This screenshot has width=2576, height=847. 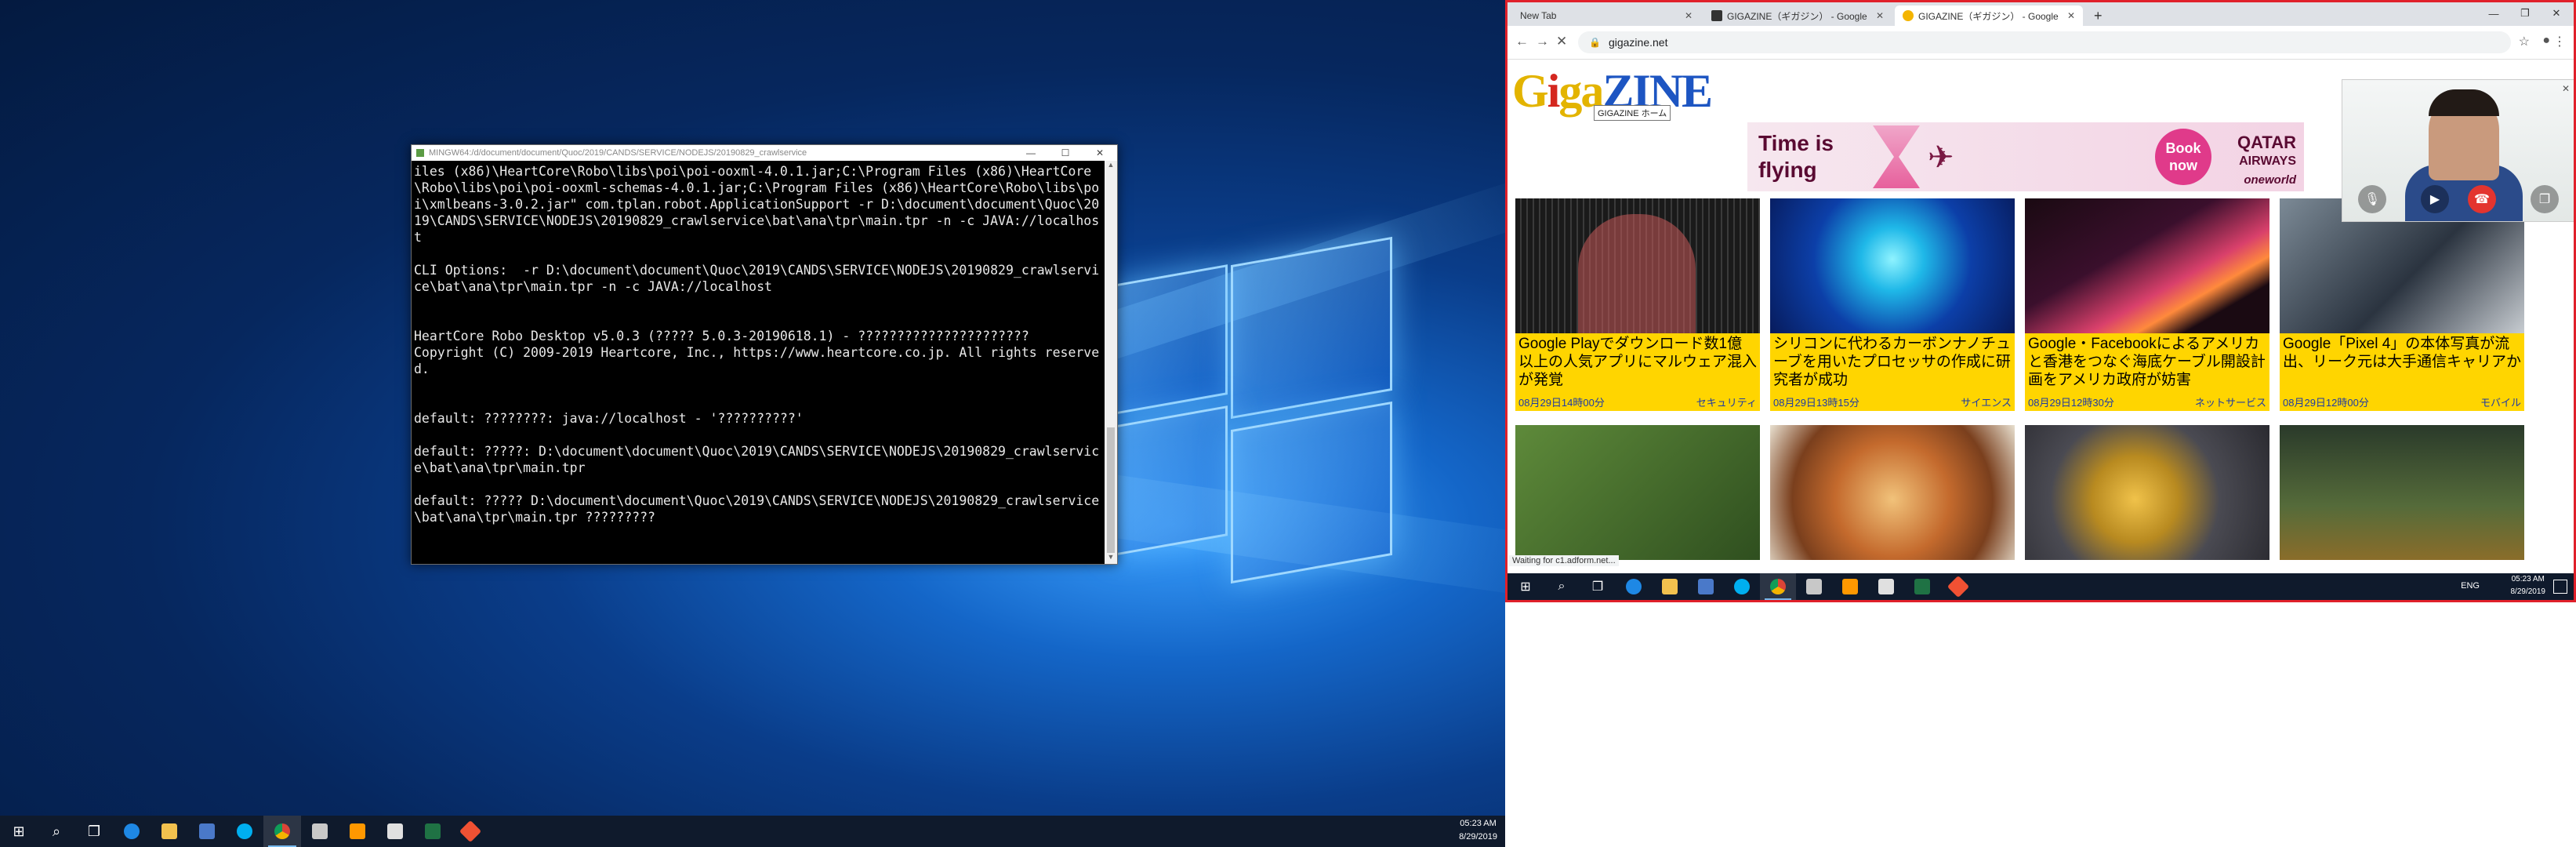 I want to click on tab-new-tab: New Tab ✕, so click(x=1606, y=15).